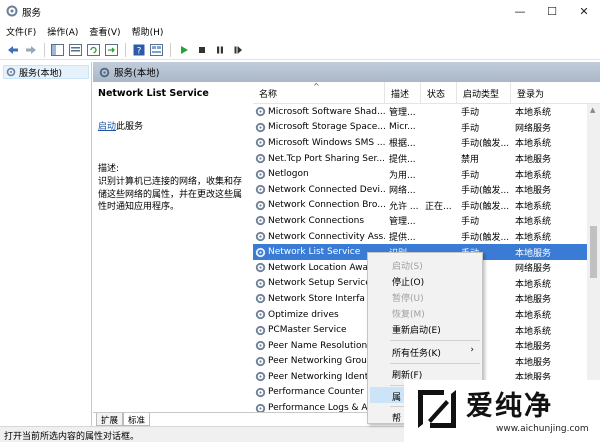  Describe the element at coordinates (201, 50) in the screenshot. I see `stop-icon` at that location.